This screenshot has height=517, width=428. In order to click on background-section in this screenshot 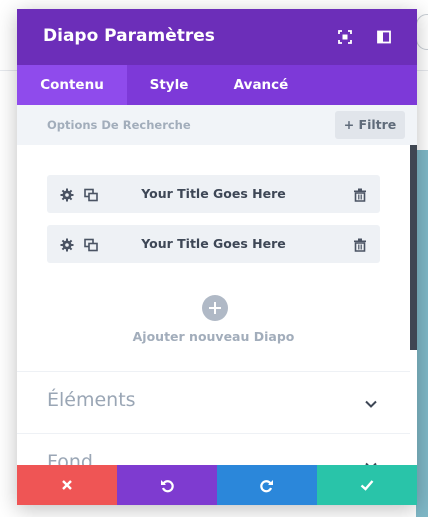, I will do `click(422, 333)`.